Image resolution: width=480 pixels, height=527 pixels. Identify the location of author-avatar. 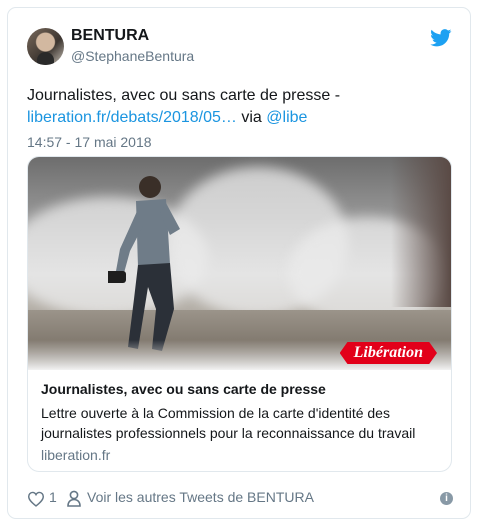
(45, 46).